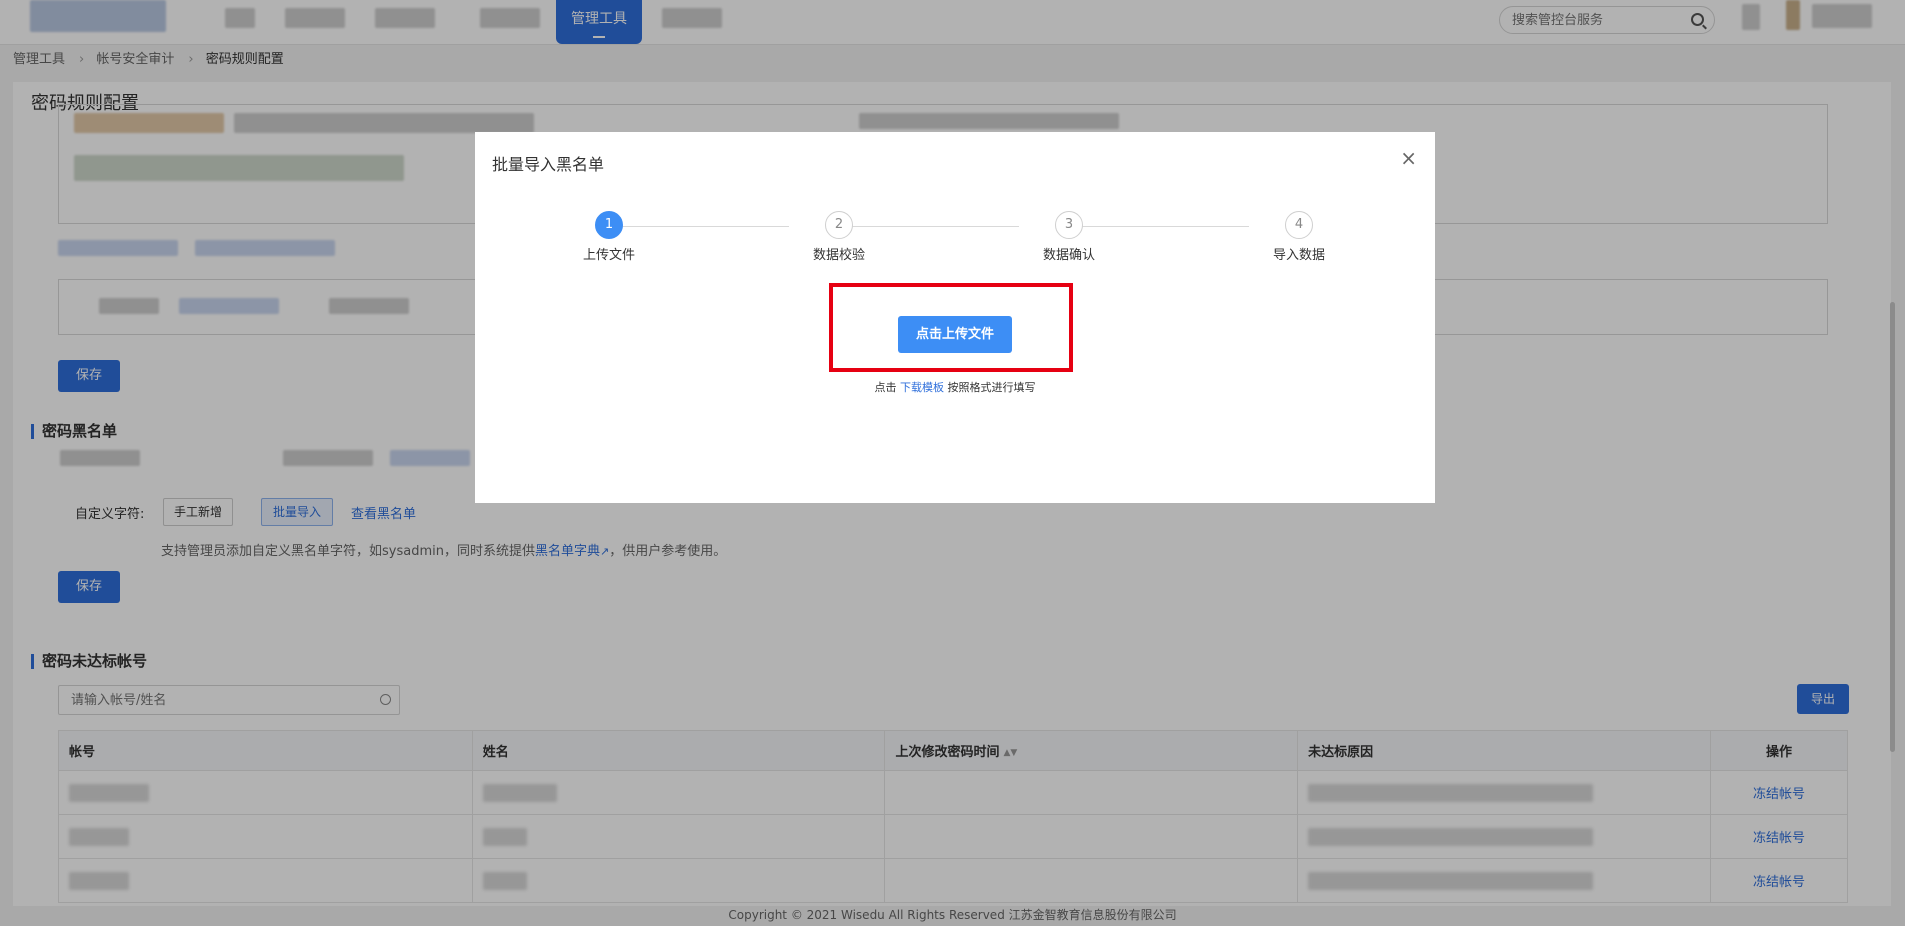 The height and width of the screenshot is (926, 1905). Describe the element at coordinates (922, 387) in the screenshot. I see `download-template-link: 下载模板` at that location.